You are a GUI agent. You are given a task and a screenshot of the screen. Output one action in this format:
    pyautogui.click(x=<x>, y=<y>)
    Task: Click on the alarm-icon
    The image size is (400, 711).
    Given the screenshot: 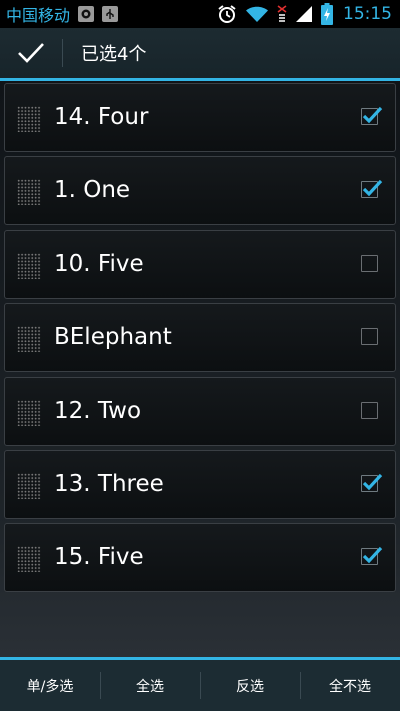 What is the action you would take?
    pyautogui.click(x=227, y=14)
    